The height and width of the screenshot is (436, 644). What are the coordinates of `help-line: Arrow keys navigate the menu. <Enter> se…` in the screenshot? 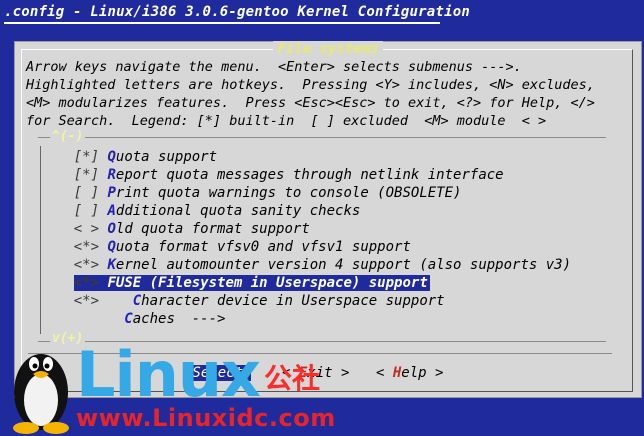 It's located at (274, 67).